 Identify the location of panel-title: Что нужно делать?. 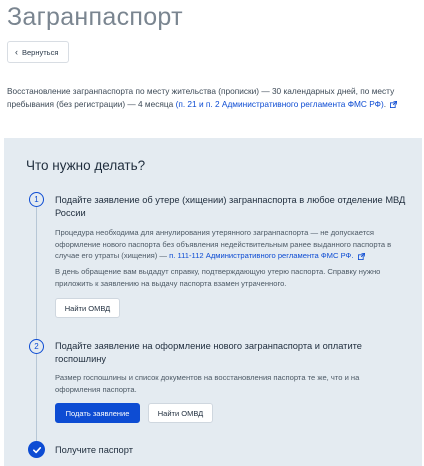
(86, 165).